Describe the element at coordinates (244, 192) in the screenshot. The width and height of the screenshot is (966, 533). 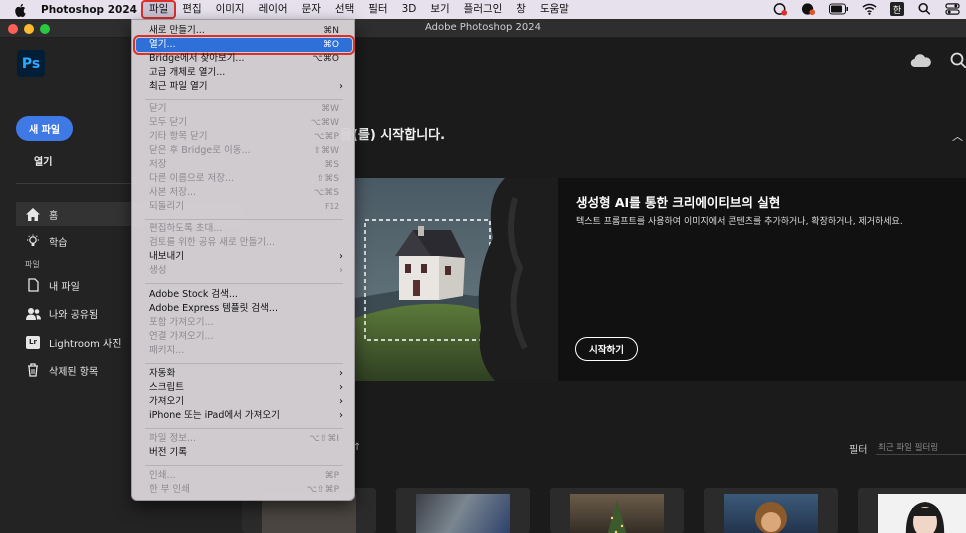
I see `menu-item-save-copy: 사본 저장... ⌥⌘S` at that location.